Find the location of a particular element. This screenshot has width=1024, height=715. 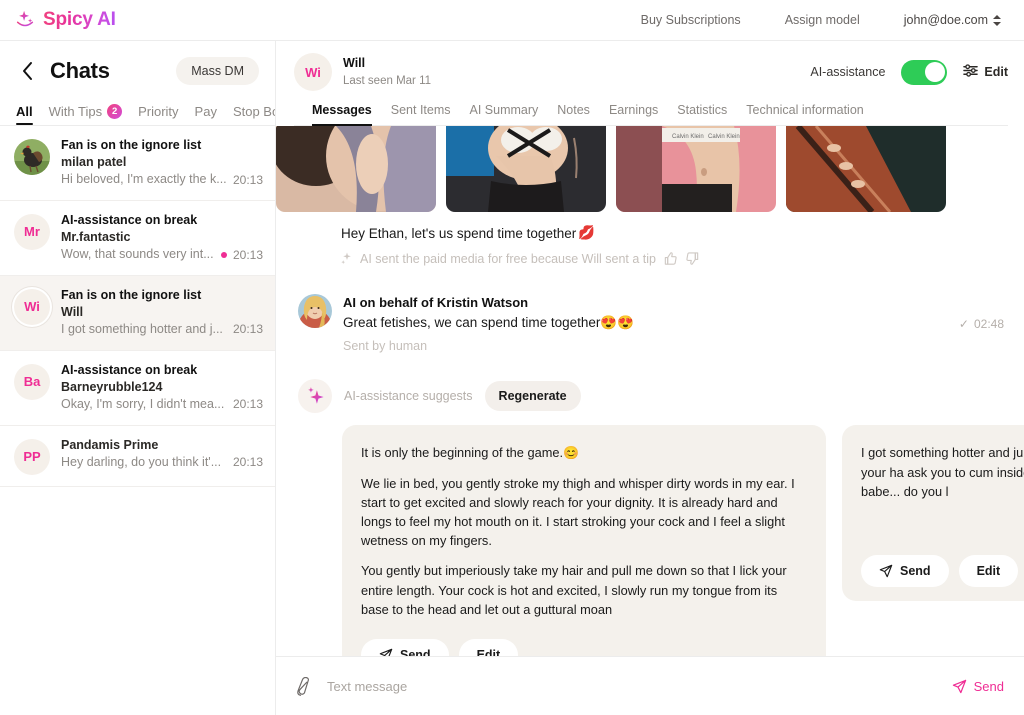

tab-ai-summary: AI Summary is located at coordinates (504, 114).